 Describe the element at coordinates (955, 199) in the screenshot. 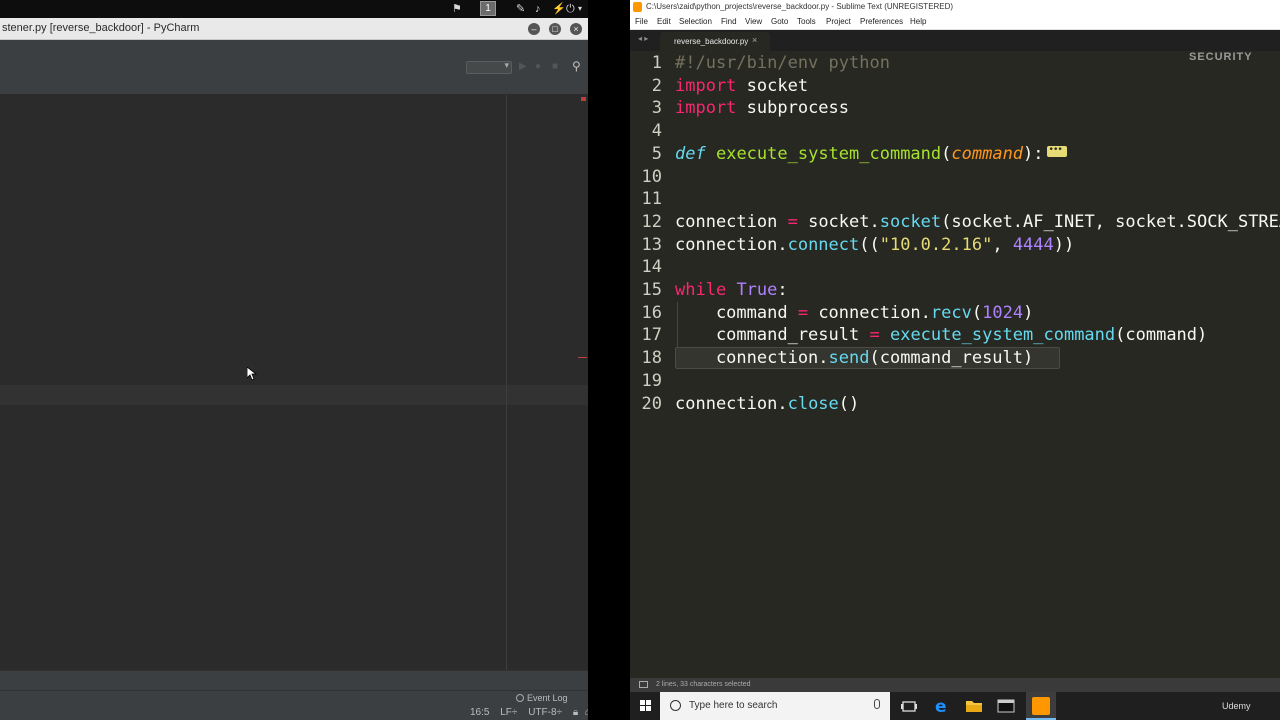

I see `code-line: 11` at that location.